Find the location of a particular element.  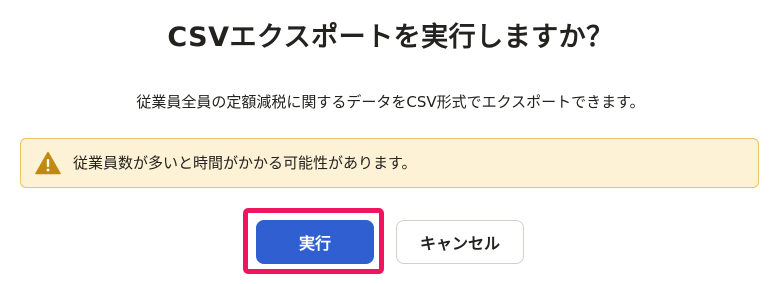

dialog-title: CSVエクスポートを実行しますか？ is located at coordinates (390, 37).